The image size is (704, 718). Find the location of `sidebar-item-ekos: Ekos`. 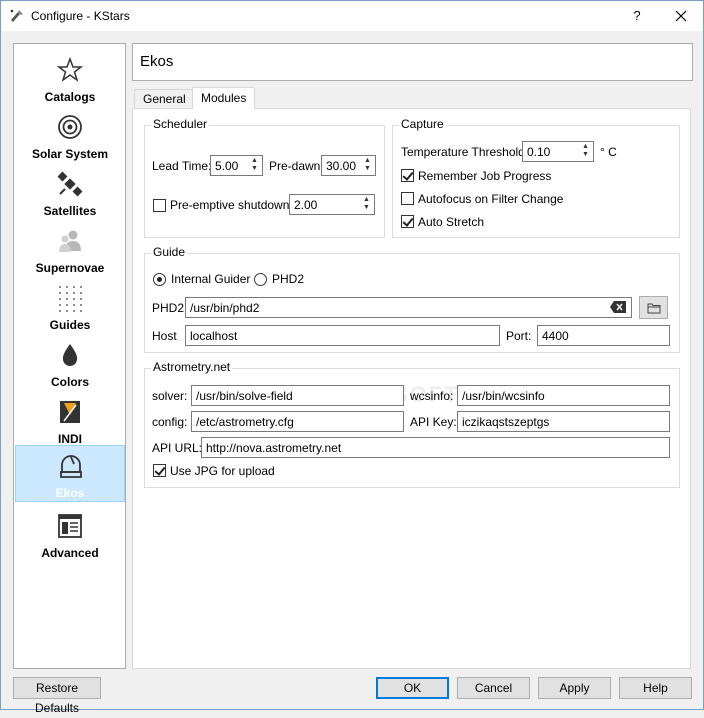

sidebar-item-ekos: Ekos is located at coordinates (70, 473).